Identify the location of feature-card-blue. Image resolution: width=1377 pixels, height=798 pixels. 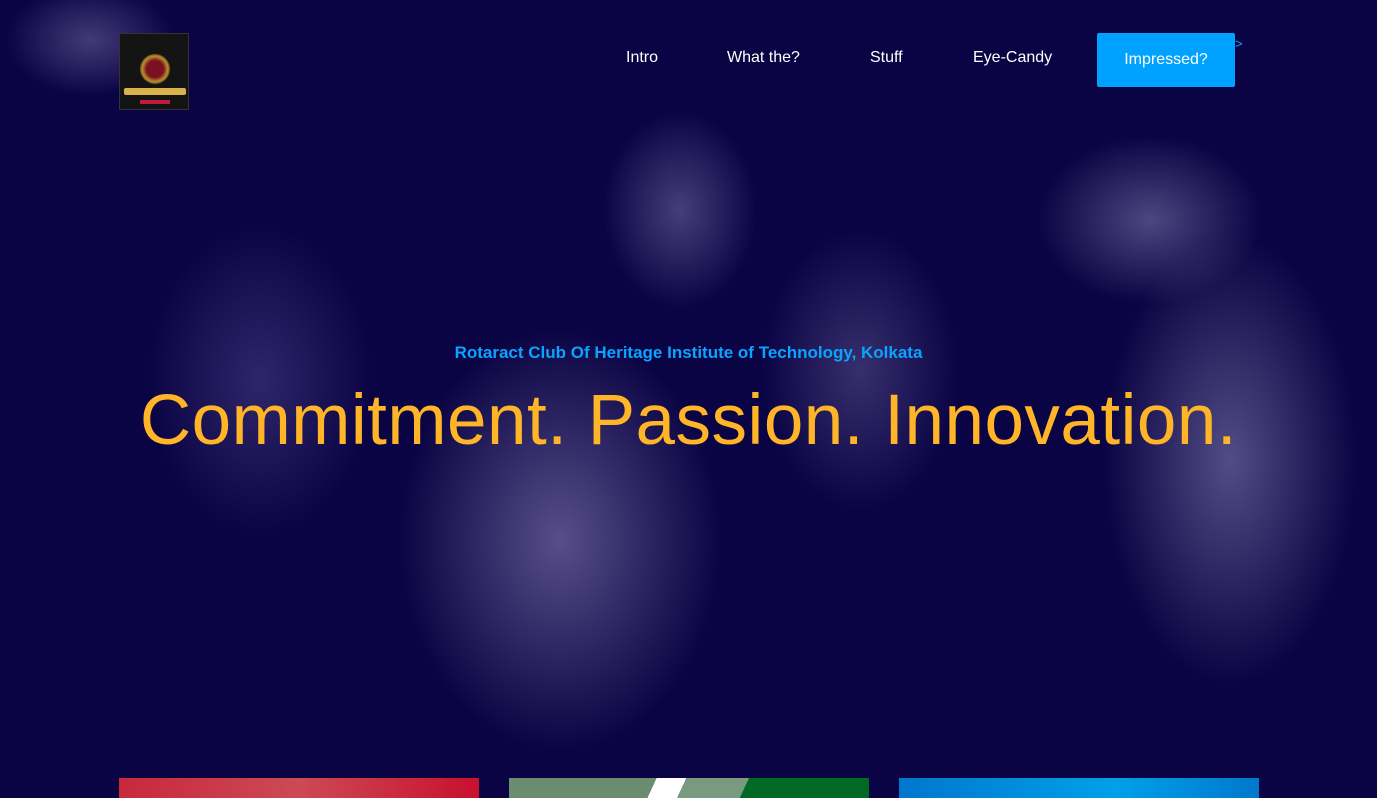
(1079, 788).